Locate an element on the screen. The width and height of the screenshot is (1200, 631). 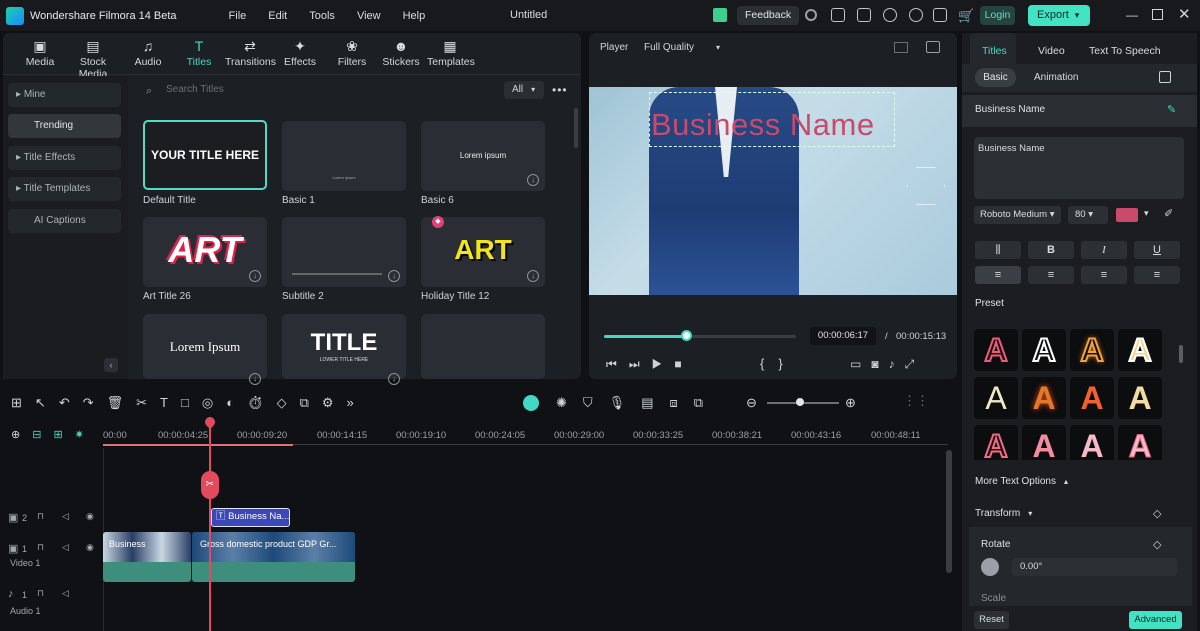
zoom-slider-knob is located at coordinates (800, 402).